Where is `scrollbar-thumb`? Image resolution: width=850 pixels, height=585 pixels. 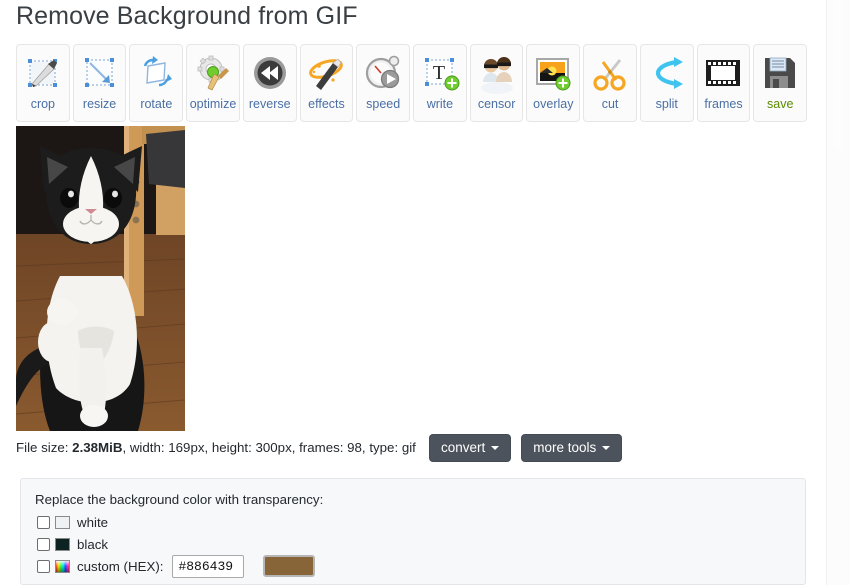
scrollbar-thumb is located at coordinates (838, 75).